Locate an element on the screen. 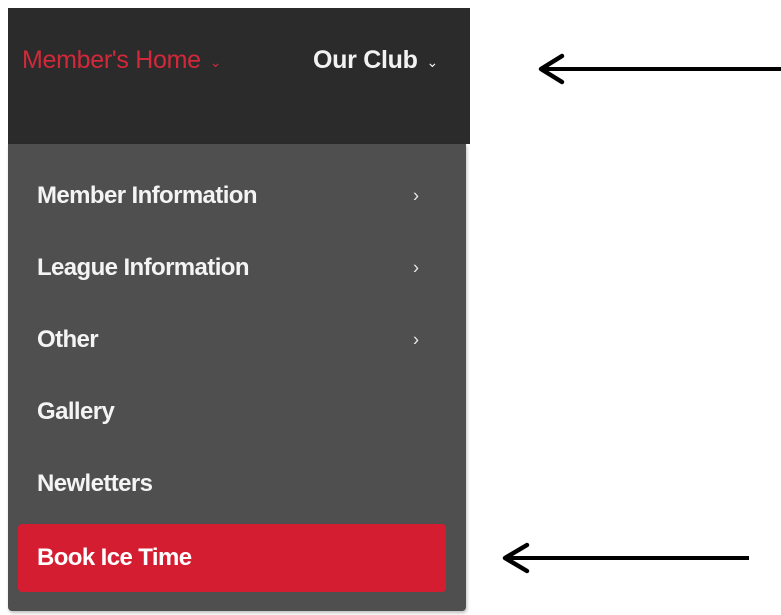  nav-item-members-home: Member's Home ⌄ is located at coordinates (121, 60).